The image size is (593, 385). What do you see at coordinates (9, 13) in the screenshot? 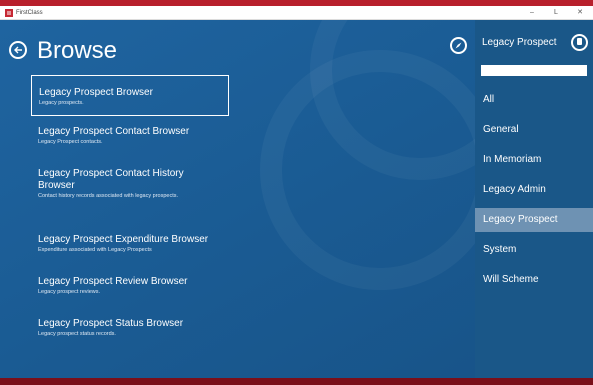
I see `app-logo-icon` at bounding box center [9, 13].